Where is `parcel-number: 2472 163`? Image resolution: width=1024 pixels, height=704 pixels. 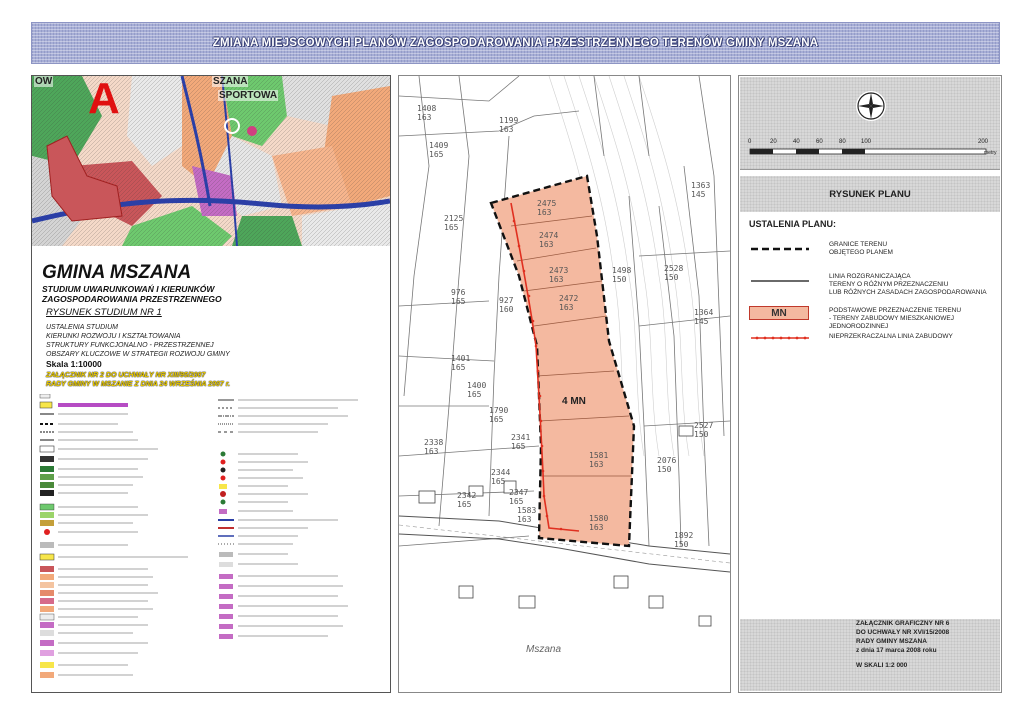
parcel-number: 2472 163 is located at coordinates (569, 303).